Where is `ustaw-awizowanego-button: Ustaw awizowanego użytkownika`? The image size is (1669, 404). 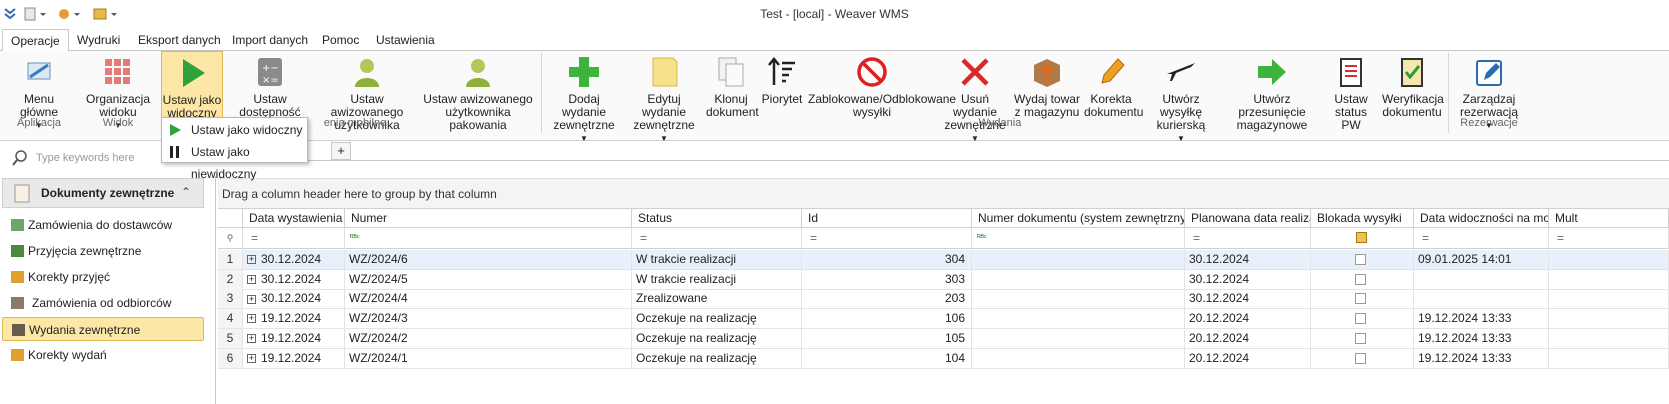
ustaw-awizowanego-button: Ustaw awizowanego użytkownika is located at coordinates (367, 91).